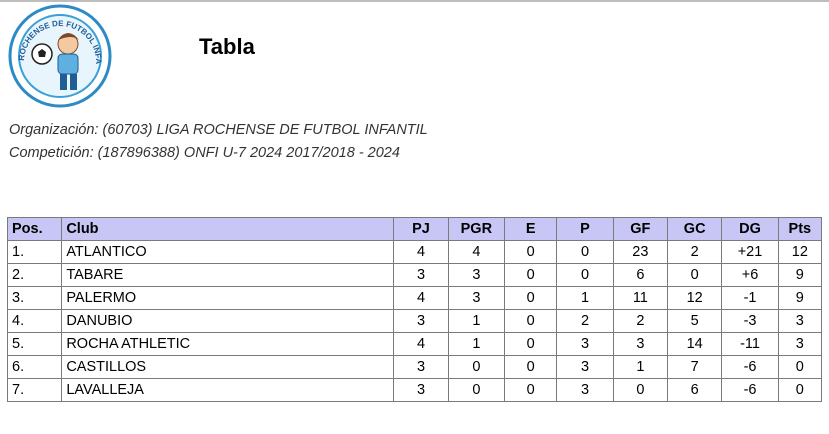 The width and height of the screenshot is (829, 434). What do you see at coordinates (640, 229) in the screenshot?
I see `col-header-gf: GF` at bounding box center [640, 229].